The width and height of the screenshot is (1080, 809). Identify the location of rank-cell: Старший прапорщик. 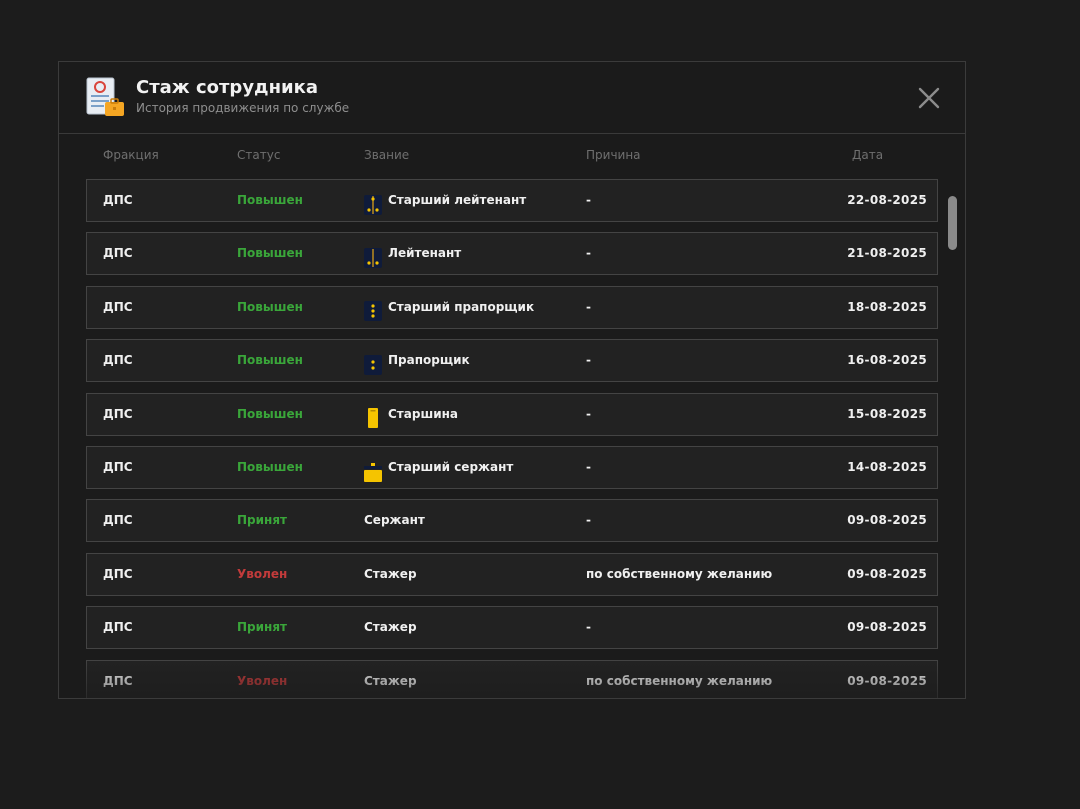
(449, 307).